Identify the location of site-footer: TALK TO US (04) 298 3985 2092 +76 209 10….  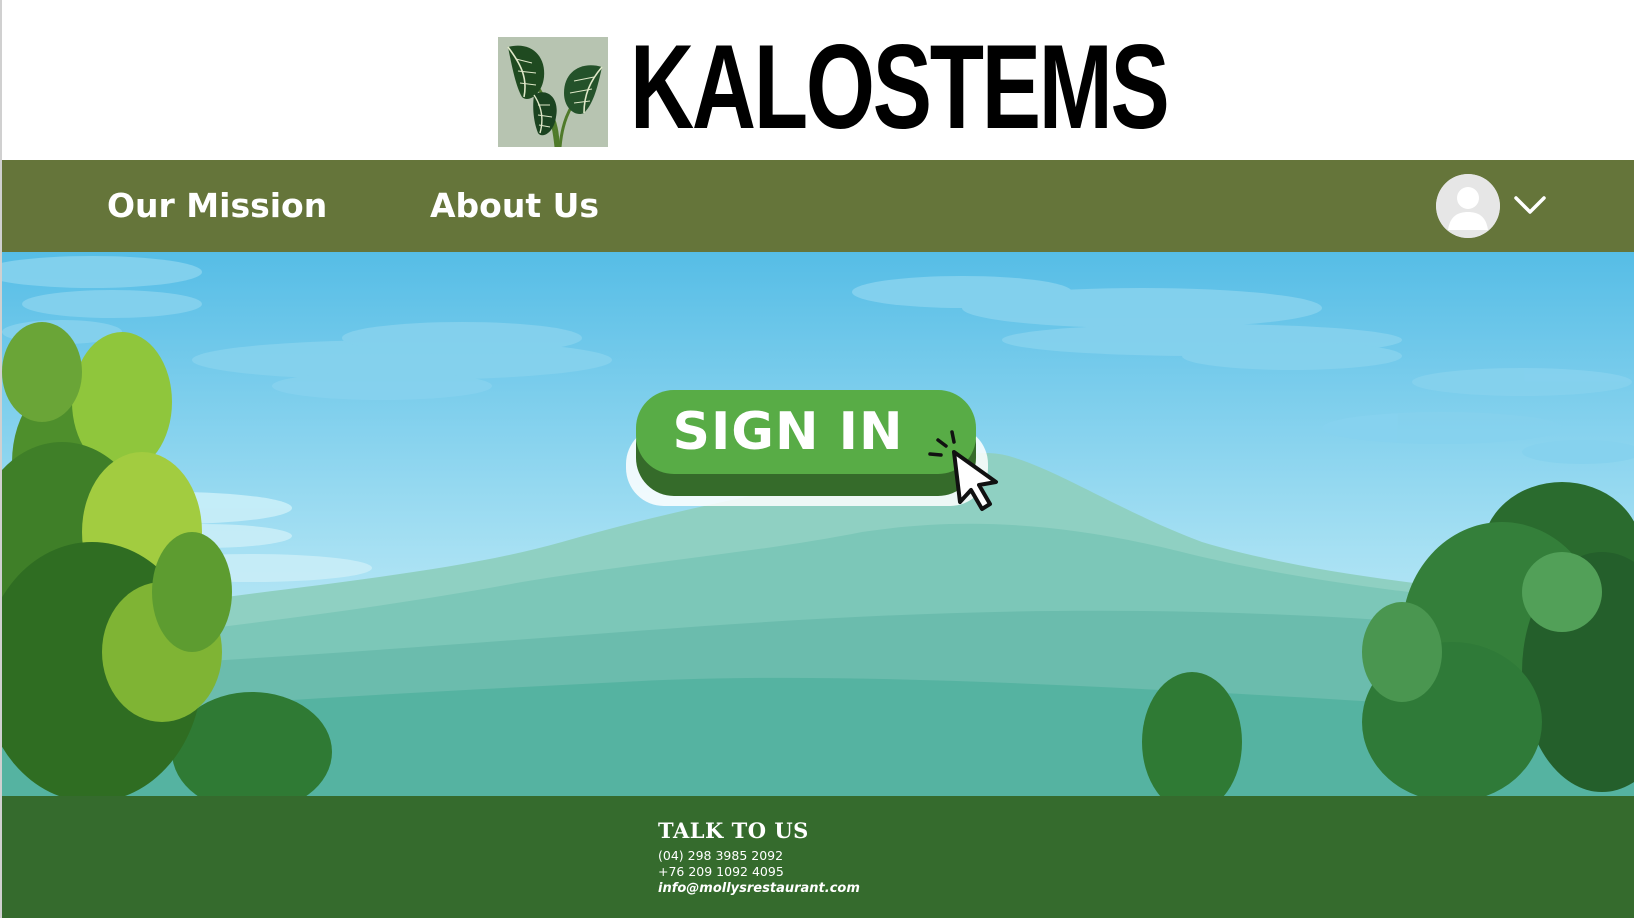
(817, 857).